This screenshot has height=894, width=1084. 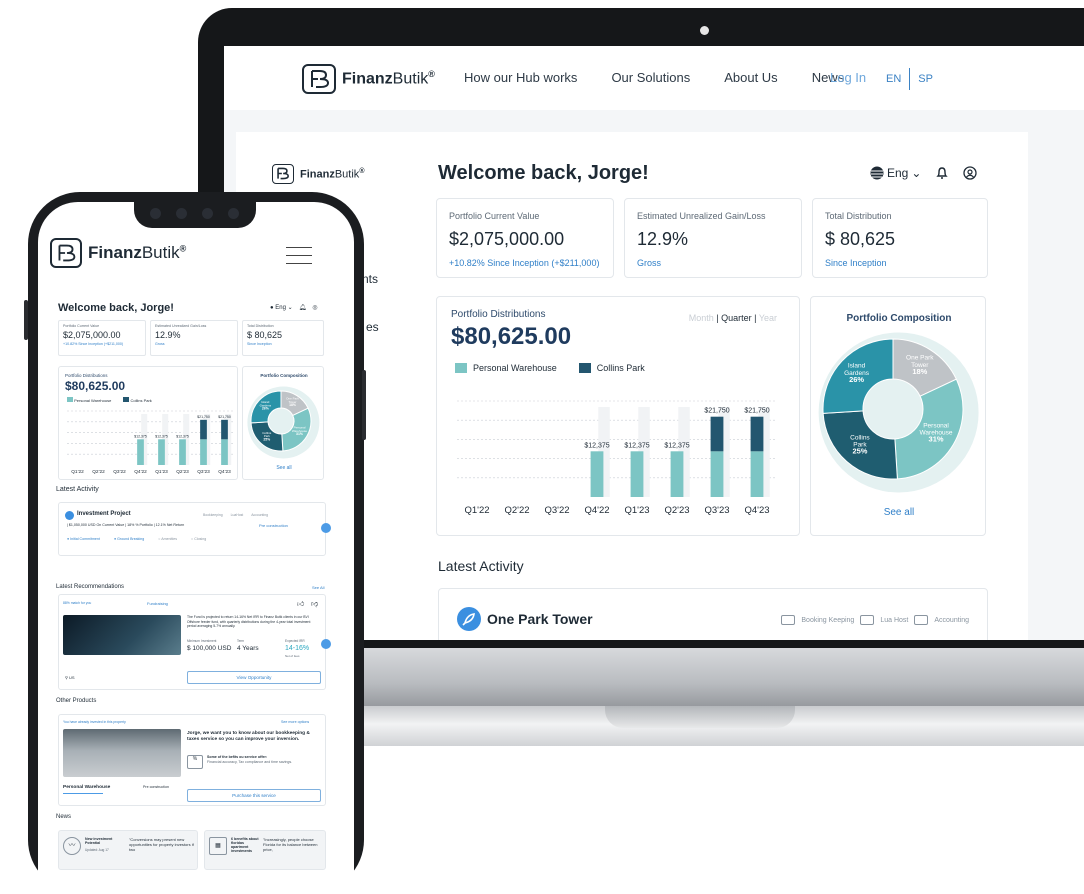 What do you see at coordinates (910, 79) in the screenshot?
I see `lang-divider` at bounding box center [910, 79].